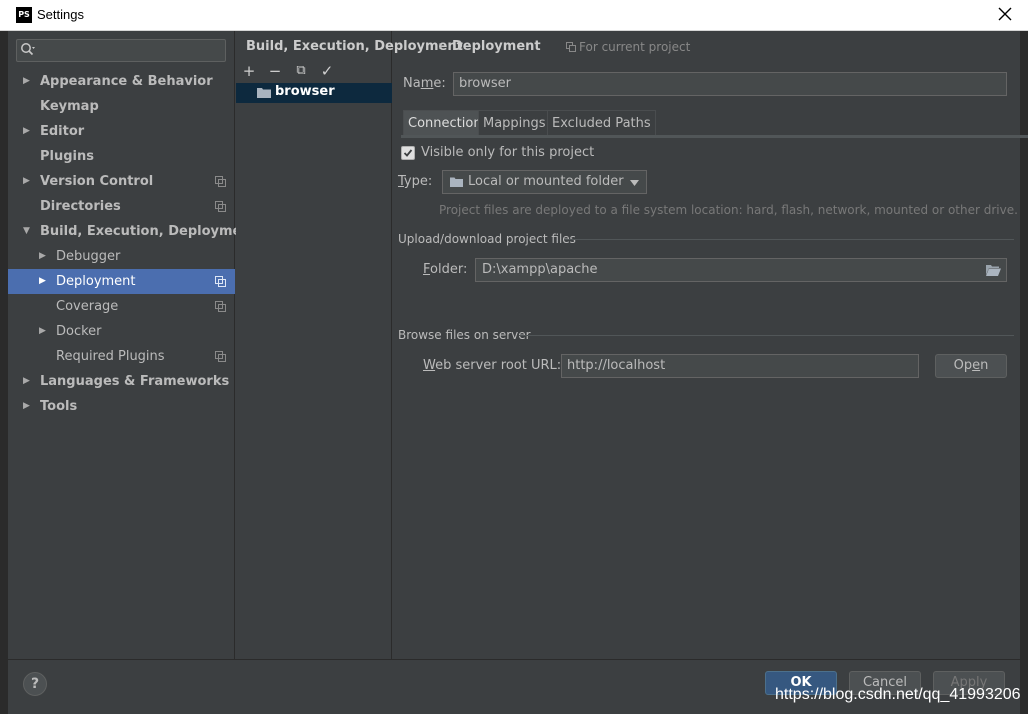 The height and width of the screenshot is (714, 1028). What do you see at coordinates (121, 156) in the screenshot?
I see `sidebar-item-plugins: Plugins` at bounding box center [121, 156].